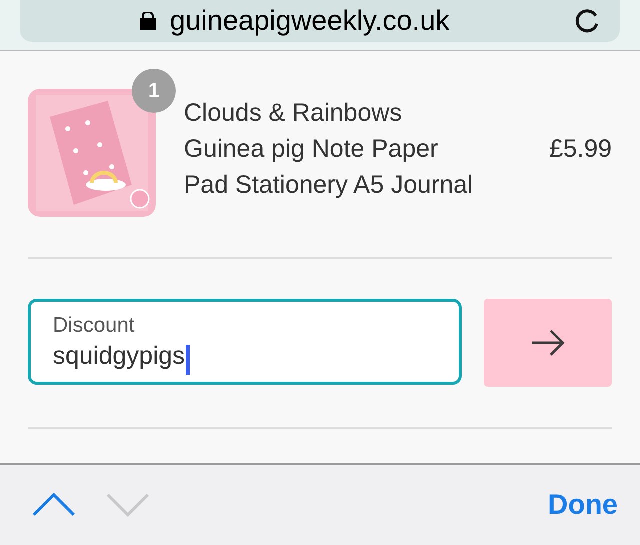 The height and width of the screenshot is (545, 640). I want to click on arrow-right-icon, so click(548, 343).